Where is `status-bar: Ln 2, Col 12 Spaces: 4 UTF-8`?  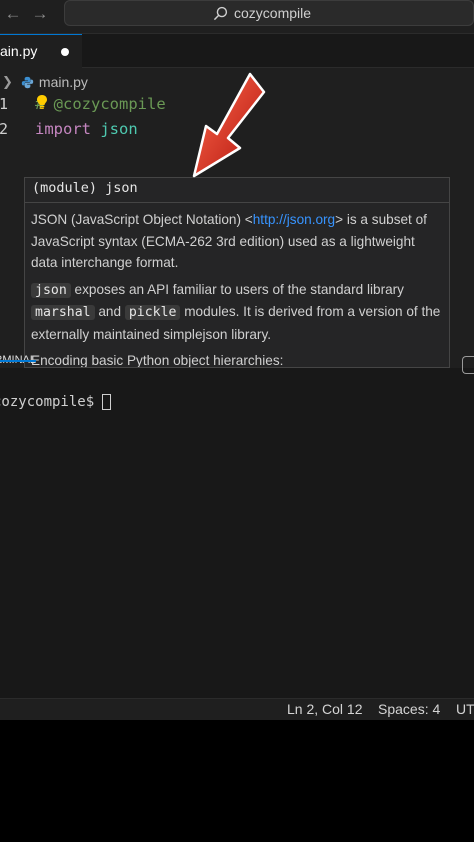
status-bar: Ln 2, Col 12 Spaces: 4 UTF-8 is located at coordinates (237, 709).